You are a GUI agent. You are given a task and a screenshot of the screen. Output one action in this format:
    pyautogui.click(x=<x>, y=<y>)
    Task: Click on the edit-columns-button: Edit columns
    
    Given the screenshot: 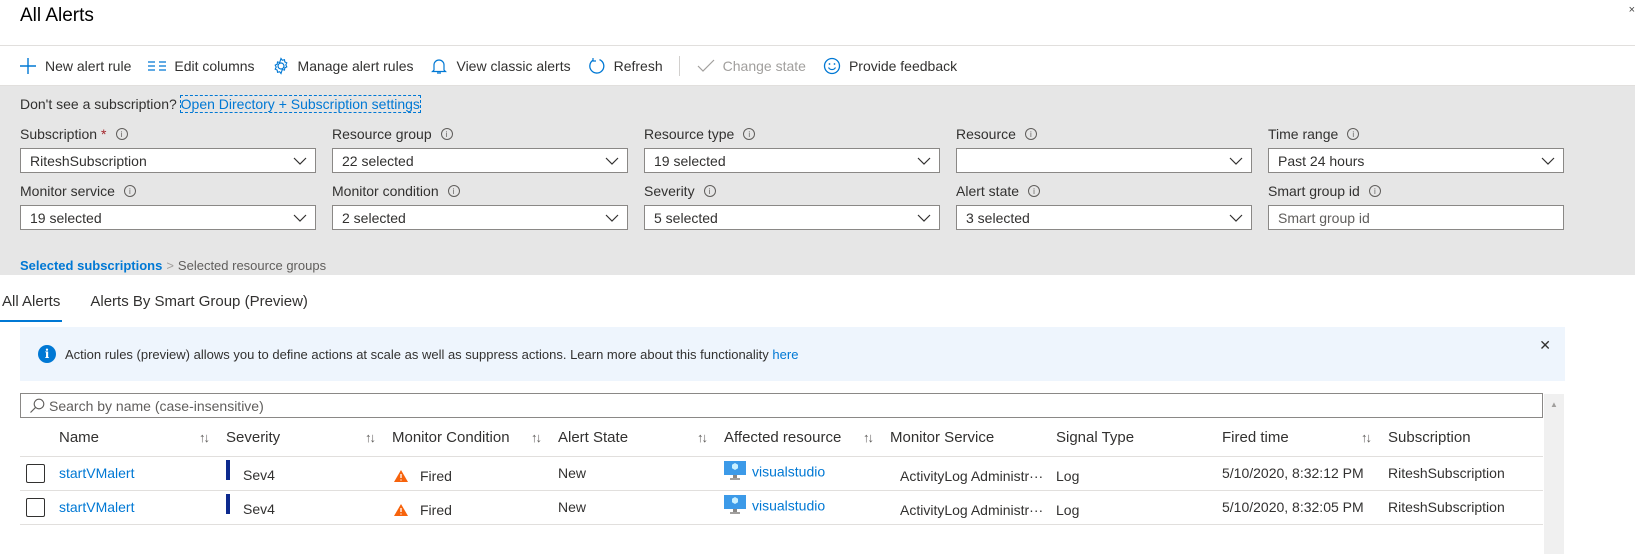 What is the action you would take?
    pyautogui.click(x=201, y=66)
    